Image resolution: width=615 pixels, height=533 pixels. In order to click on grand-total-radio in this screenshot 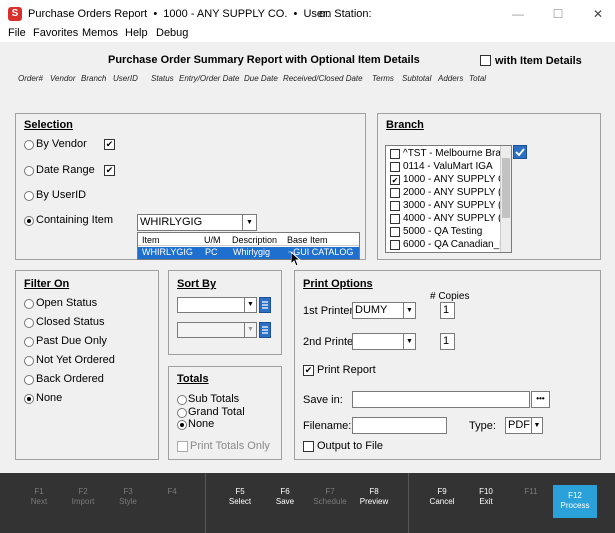, I will do `click(182, 413)`.